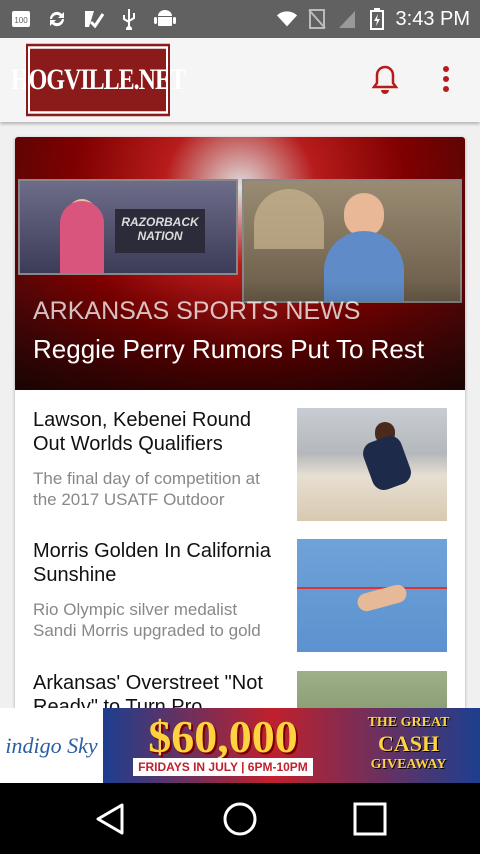 This screenshot has width=480, height=854. What do you see at coordinates (446, 79) in the screenshot?
I see `more-vert-icon` at bounding box center [446, 79].